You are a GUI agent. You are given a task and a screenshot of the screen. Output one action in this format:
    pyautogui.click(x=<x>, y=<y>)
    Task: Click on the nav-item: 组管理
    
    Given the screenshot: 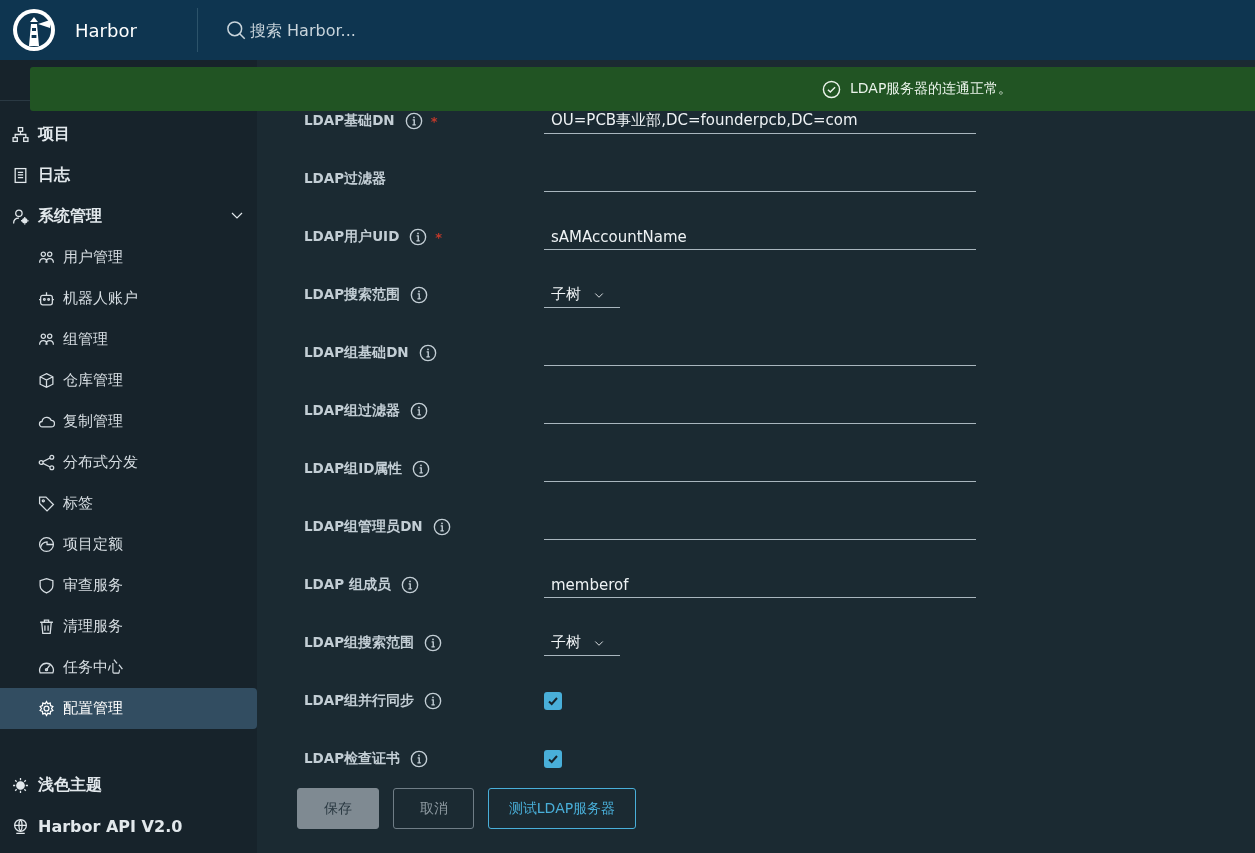 What is the action you would take?
    pyautogui.click(x=128, y=339)
    